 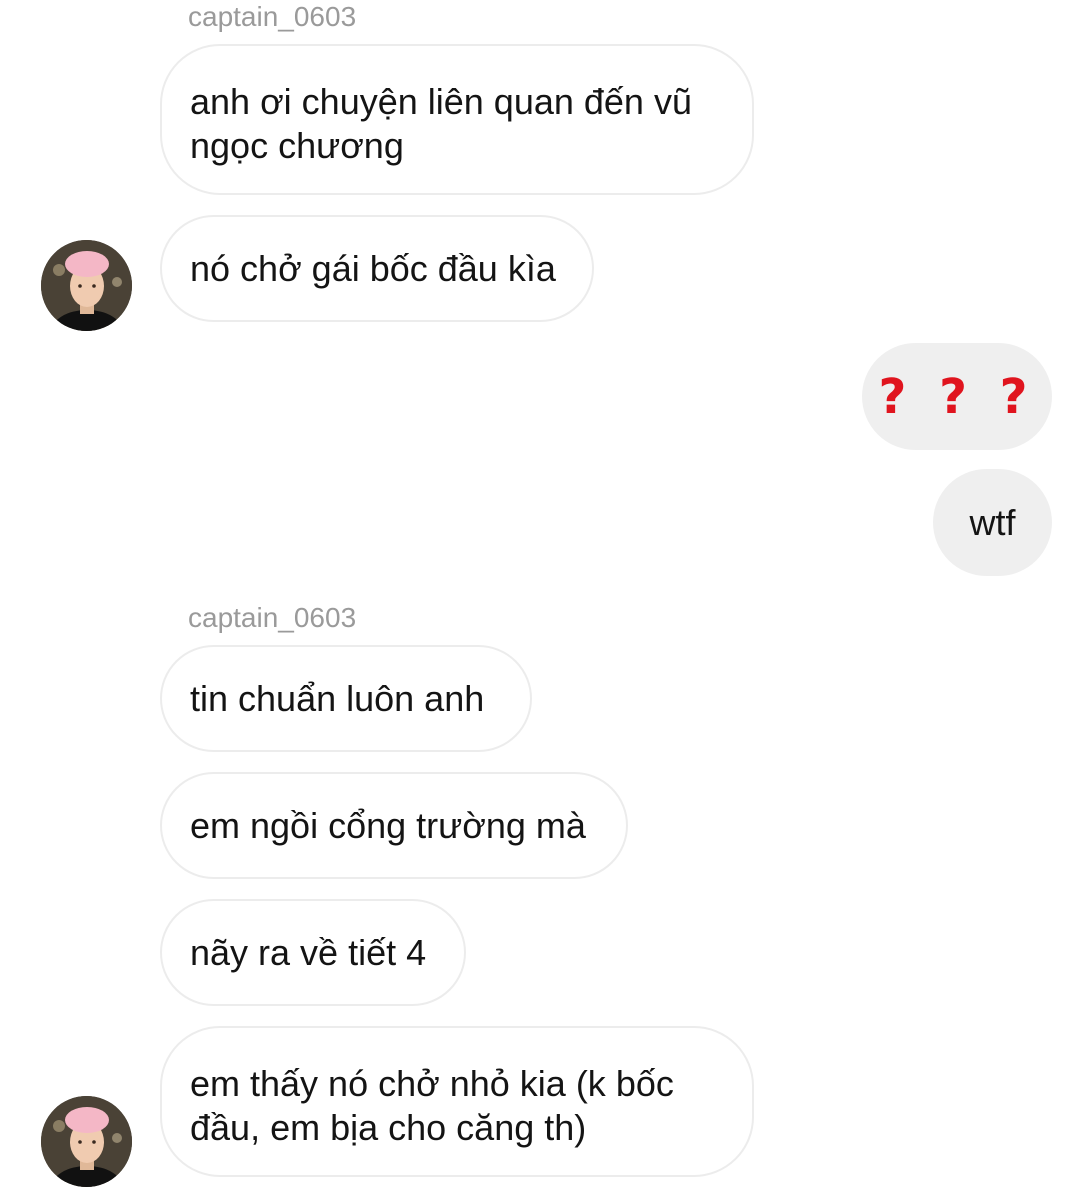 I want to click on question-marks-text: ? ? ?, so click(x=957, y=396).